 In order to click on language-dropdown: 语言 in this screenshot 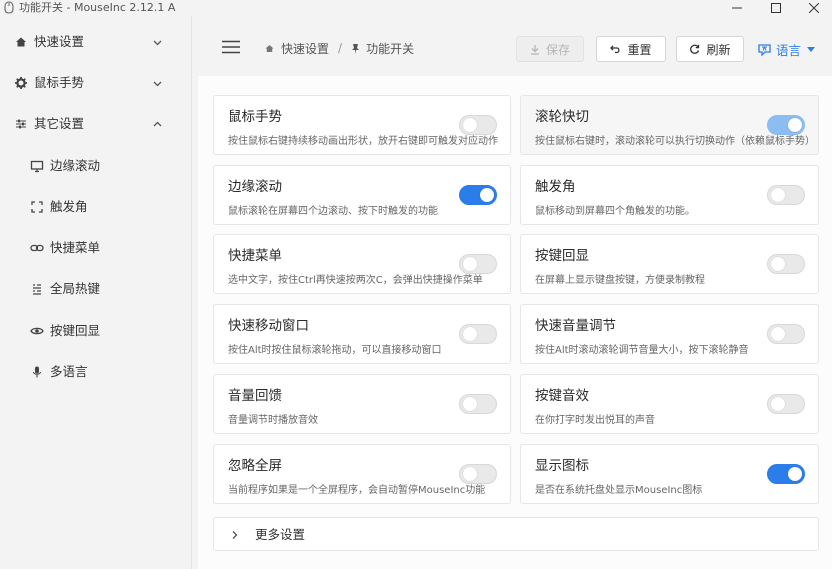, I will do `click(787, 49)`.